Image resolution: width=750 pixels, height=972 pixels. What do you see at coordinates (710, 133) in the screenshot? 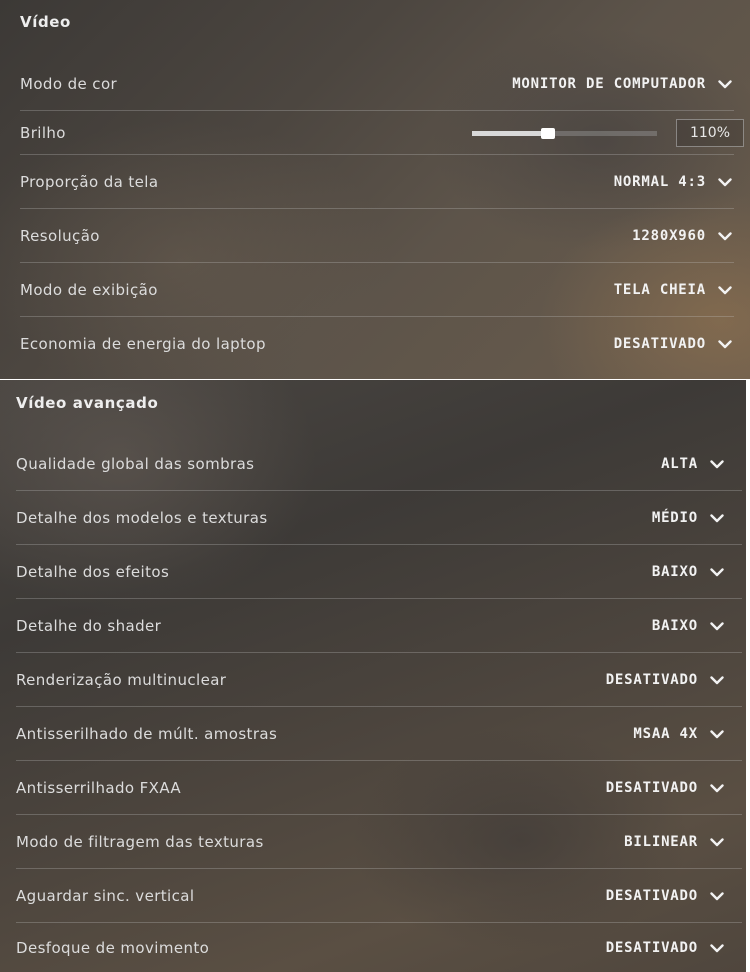
I see `brightness-value-field: 110%` at bounding box center [710, 133].